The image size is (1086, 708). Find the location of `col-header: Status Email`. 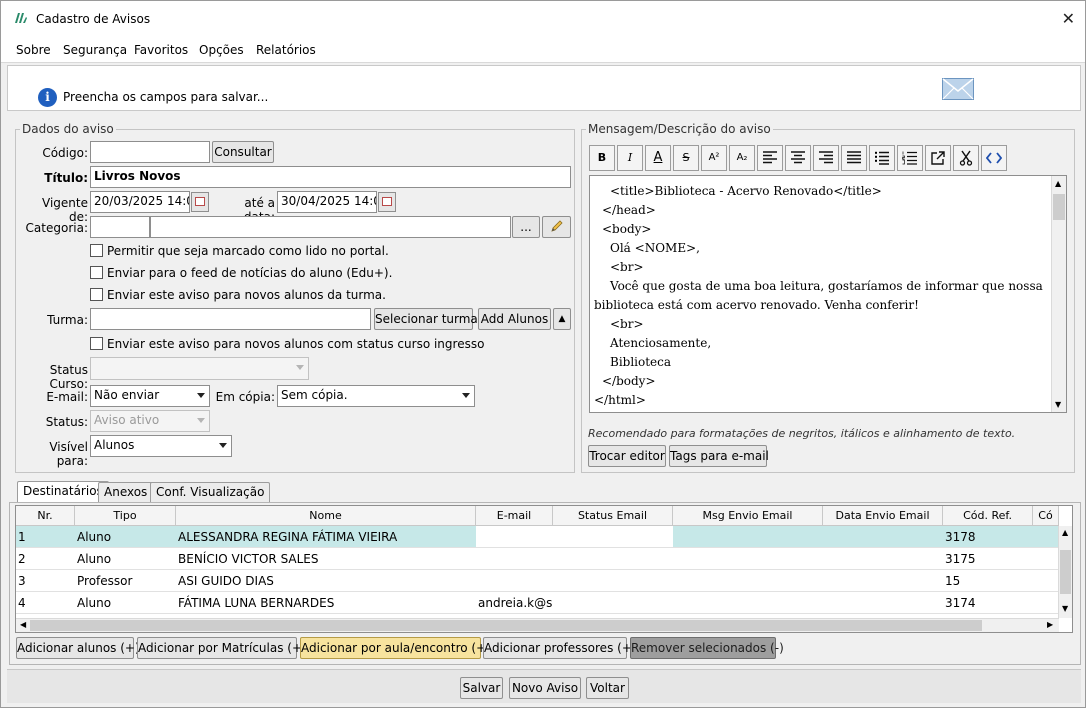

col-header: Status Email is located at coordinates (613, 516).